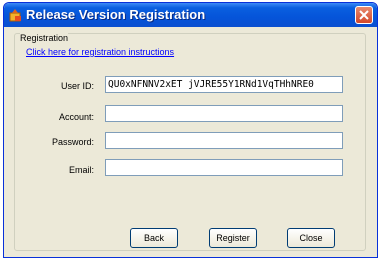 This screenshot has width=382, height=261. What do you see at coordinates (77, 86) in the screenshot?
I see `user-id-label: User ID:` at bounding box center [77, 86].